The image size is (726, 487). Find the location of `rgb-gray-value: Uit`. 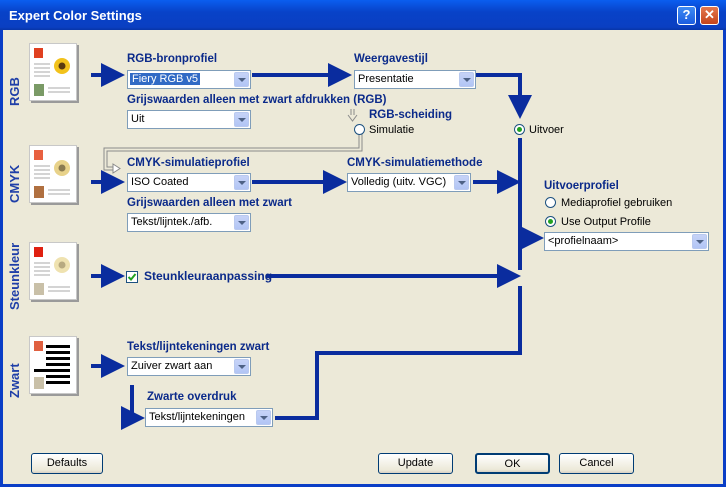

rgb-gray-value: Uit is located at coordinates (138, 119).